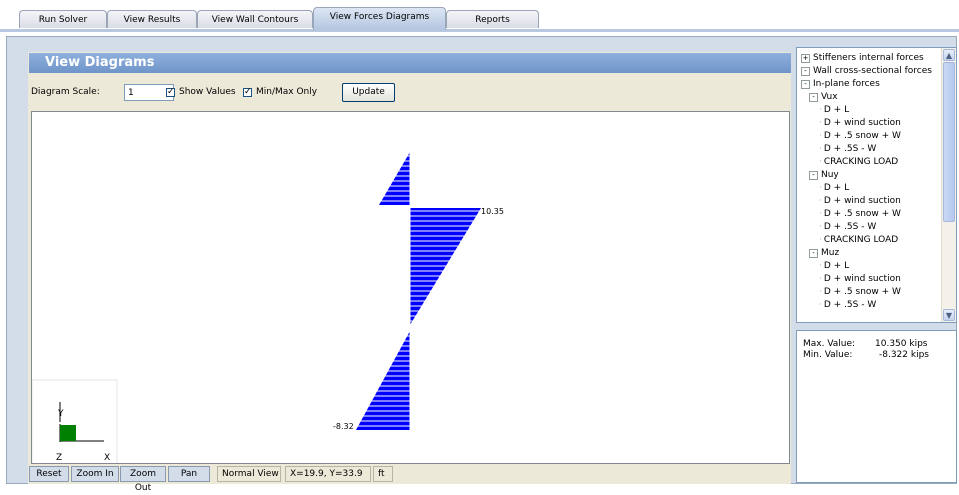 Image resolution: width=959 pixels, height=495 pixels. Describe the element at coordinates (152, 19) in the screenshot. I see `tab-view-results: View Results` at that location.